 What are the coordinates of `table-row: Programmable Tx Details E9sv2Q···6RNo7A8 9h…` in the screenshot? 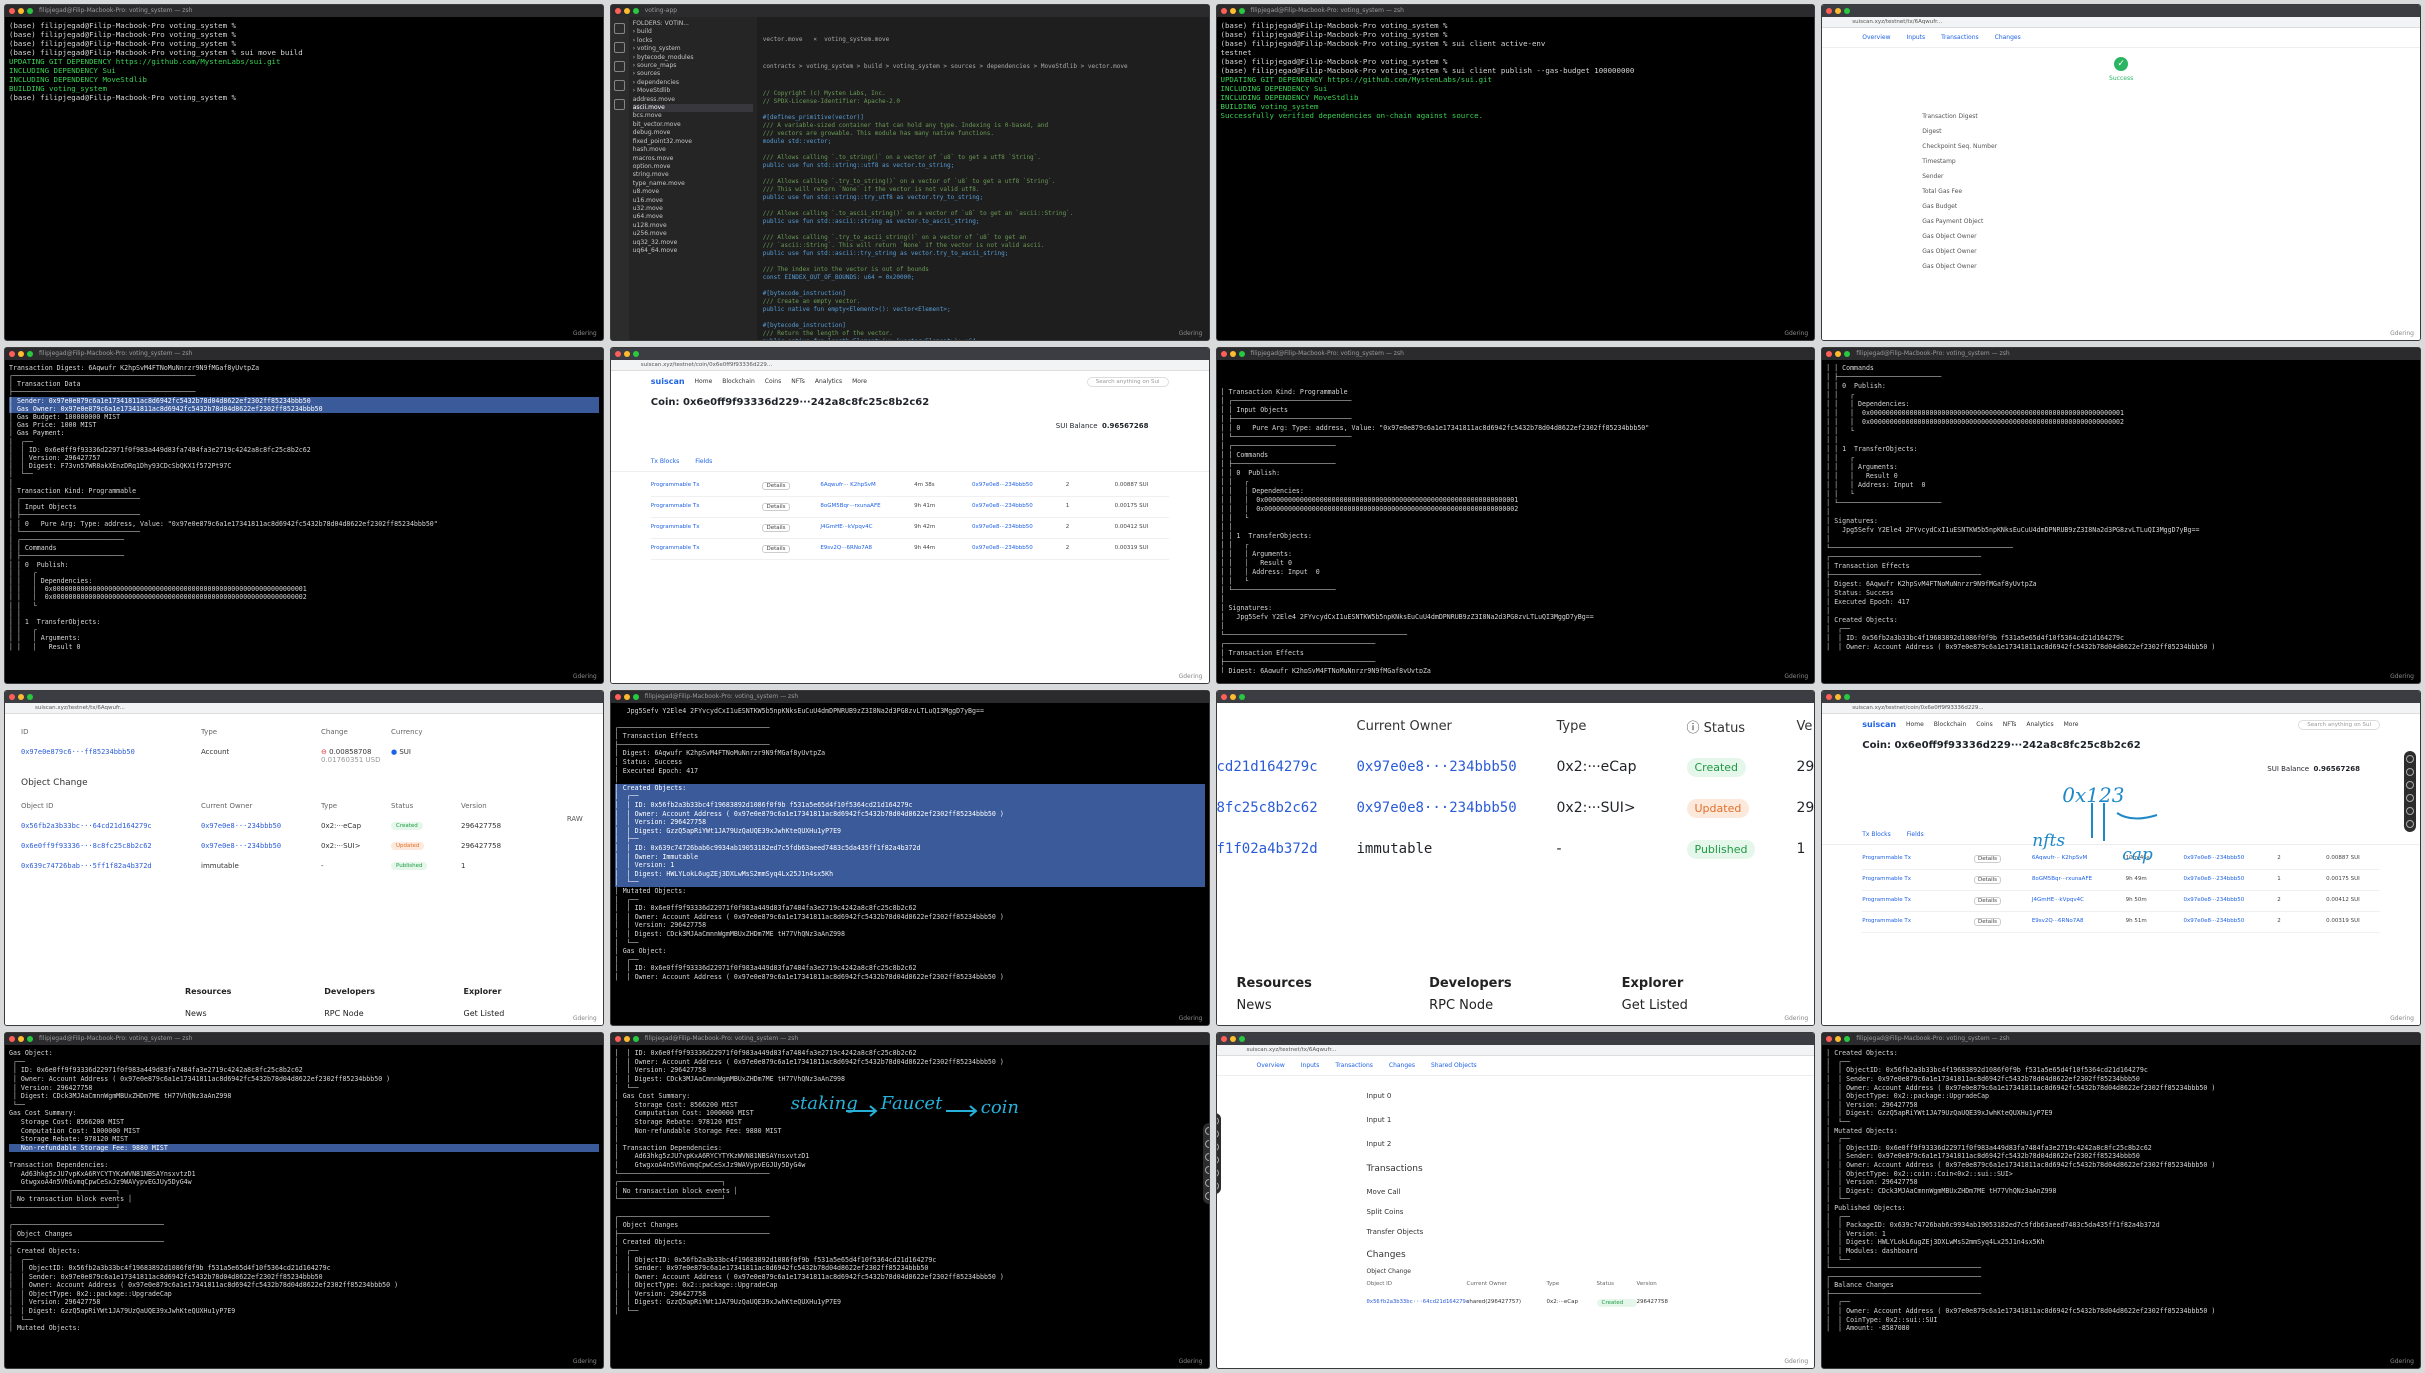 It's located at (2121, 922).